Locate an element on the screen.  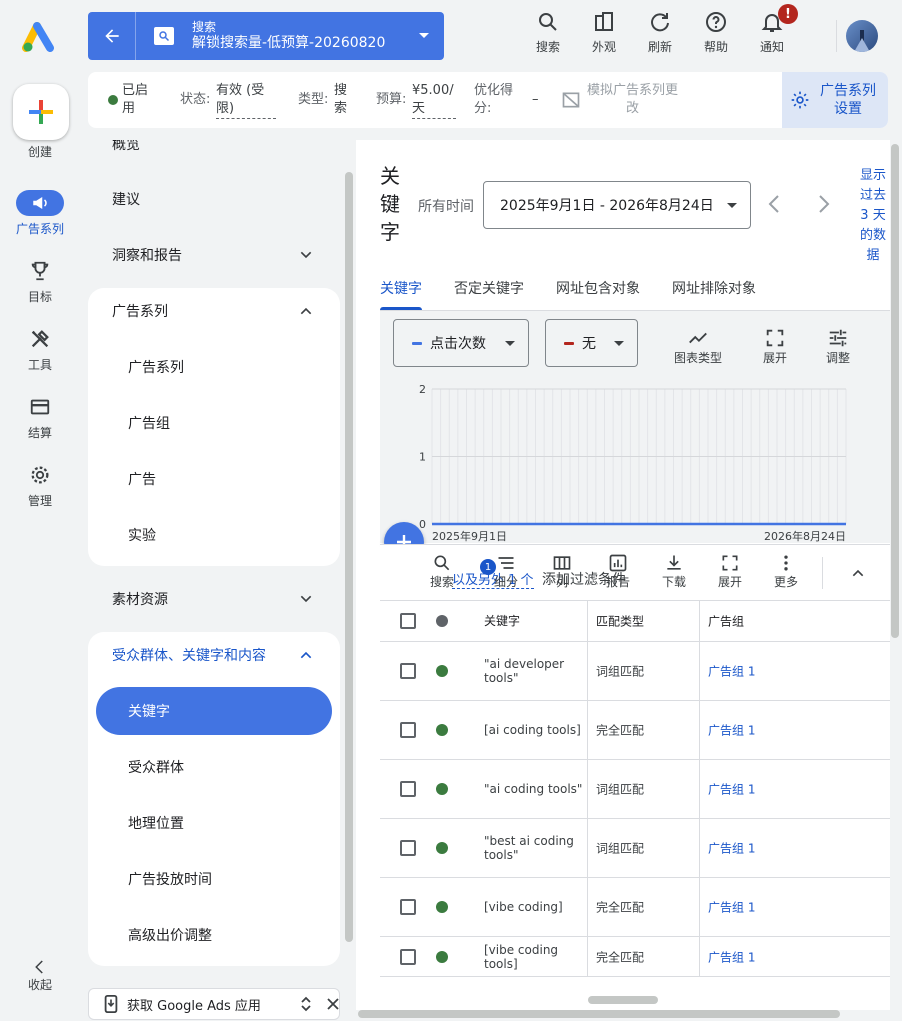
nav-sub-audiences: 受众群体 is located at coordinates (214, 767).